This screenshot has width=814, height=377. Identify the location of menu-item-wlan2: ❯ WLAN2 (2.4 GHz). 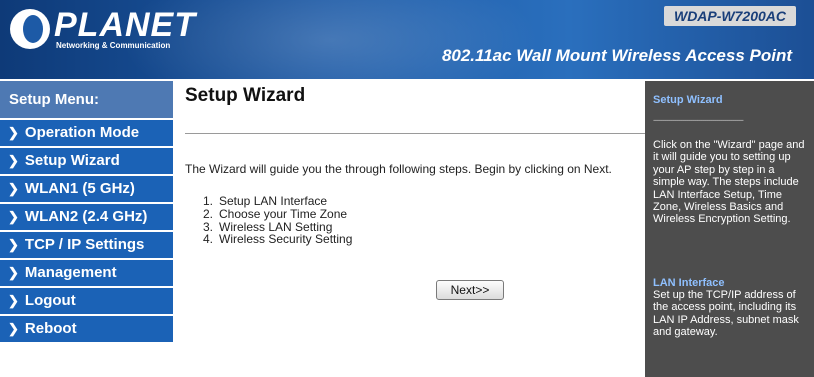
(86, 217).